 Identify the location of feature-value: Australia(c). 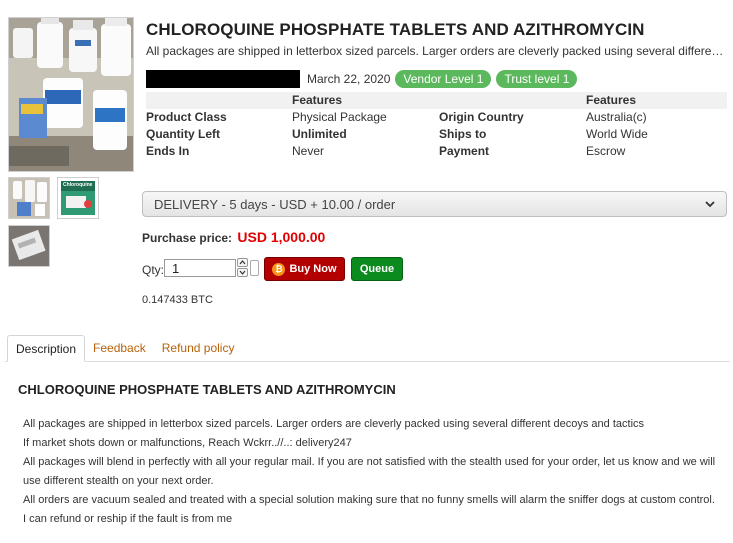
(616, 117).